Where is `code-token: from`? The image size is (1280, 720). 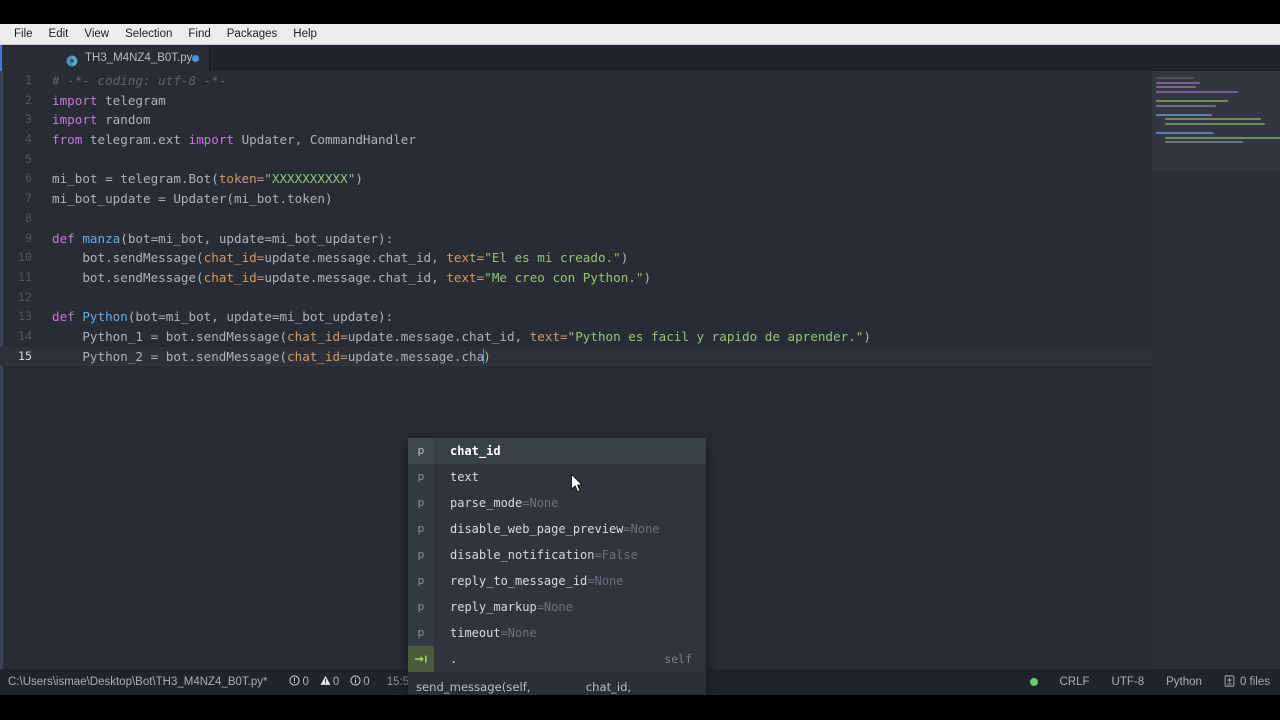 code-token: from is located at coordinates (67, 140).